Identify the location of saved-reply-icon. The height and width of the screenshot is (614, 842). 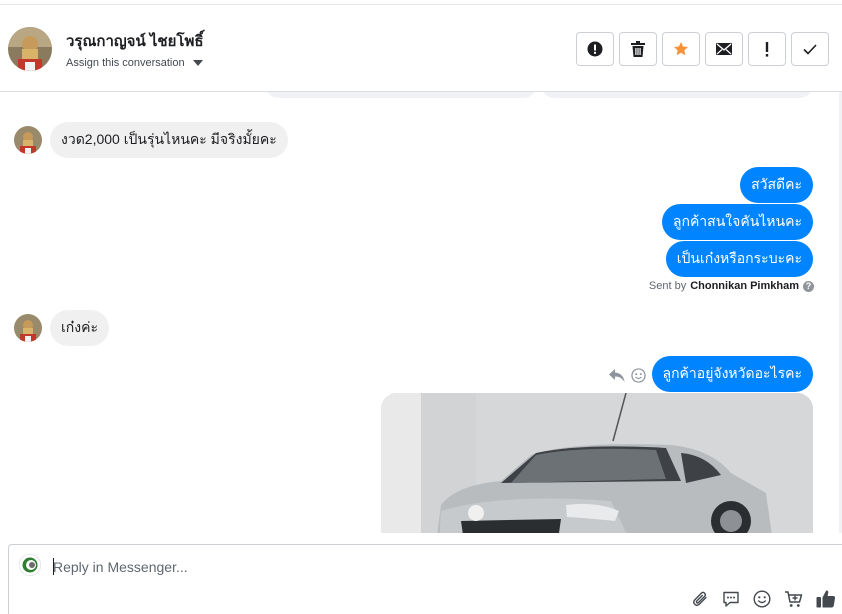
(731, 599).